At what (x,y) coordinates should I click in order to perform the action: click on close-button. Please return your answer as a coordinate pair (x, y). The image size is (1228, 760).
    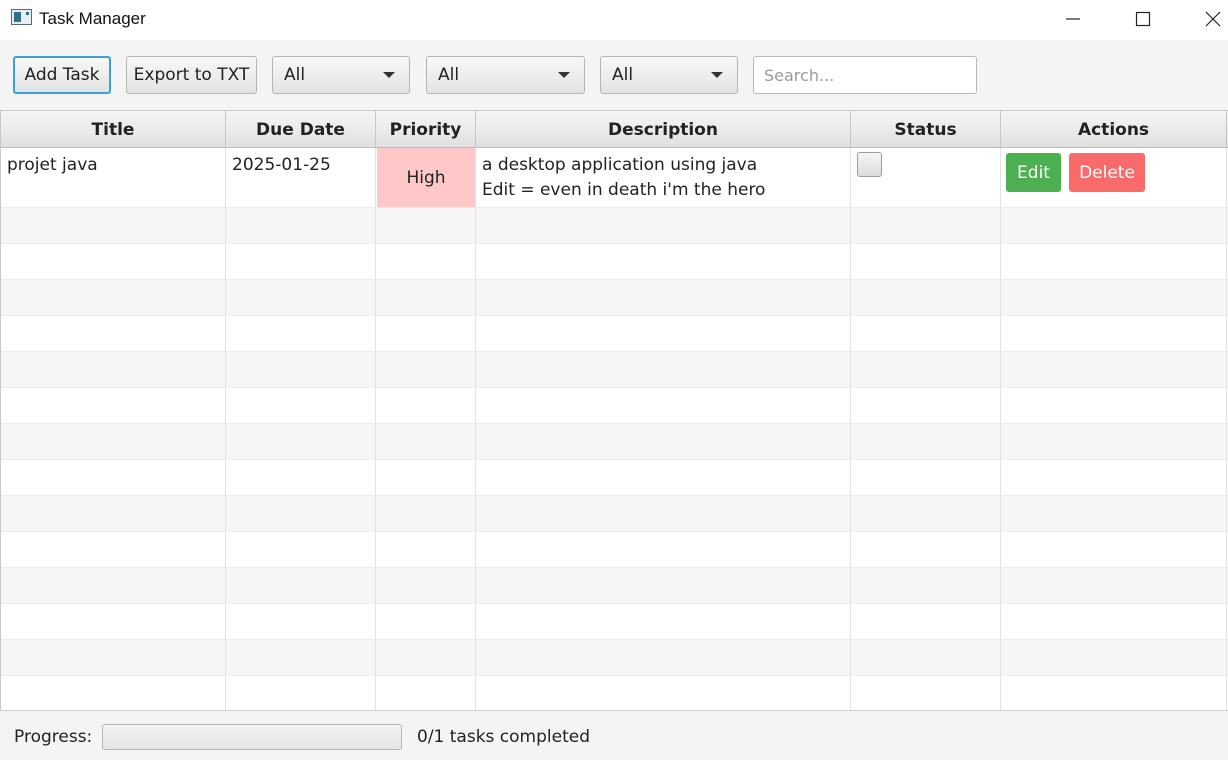
    Looking at the image, I should click on (1209, 19).